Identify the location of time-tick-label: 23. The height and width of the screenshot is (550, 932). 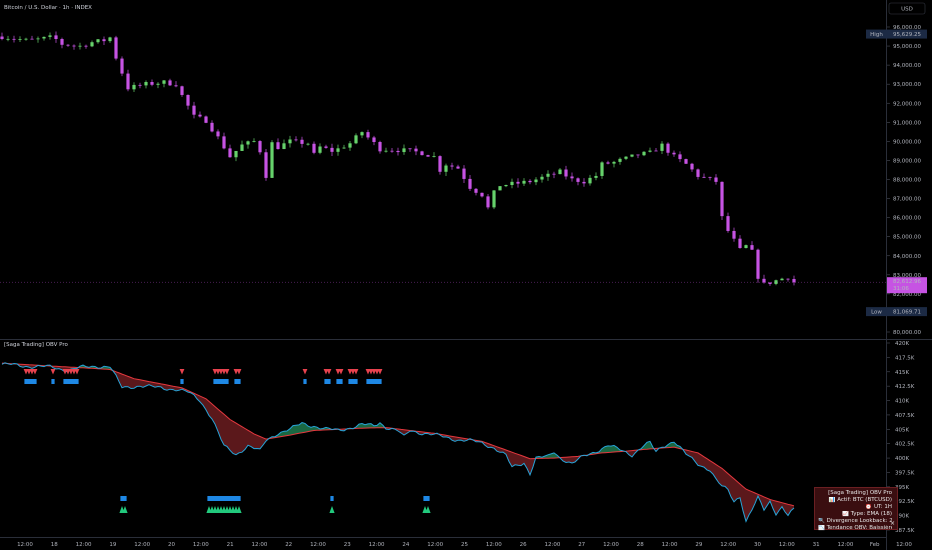
(347, 545).